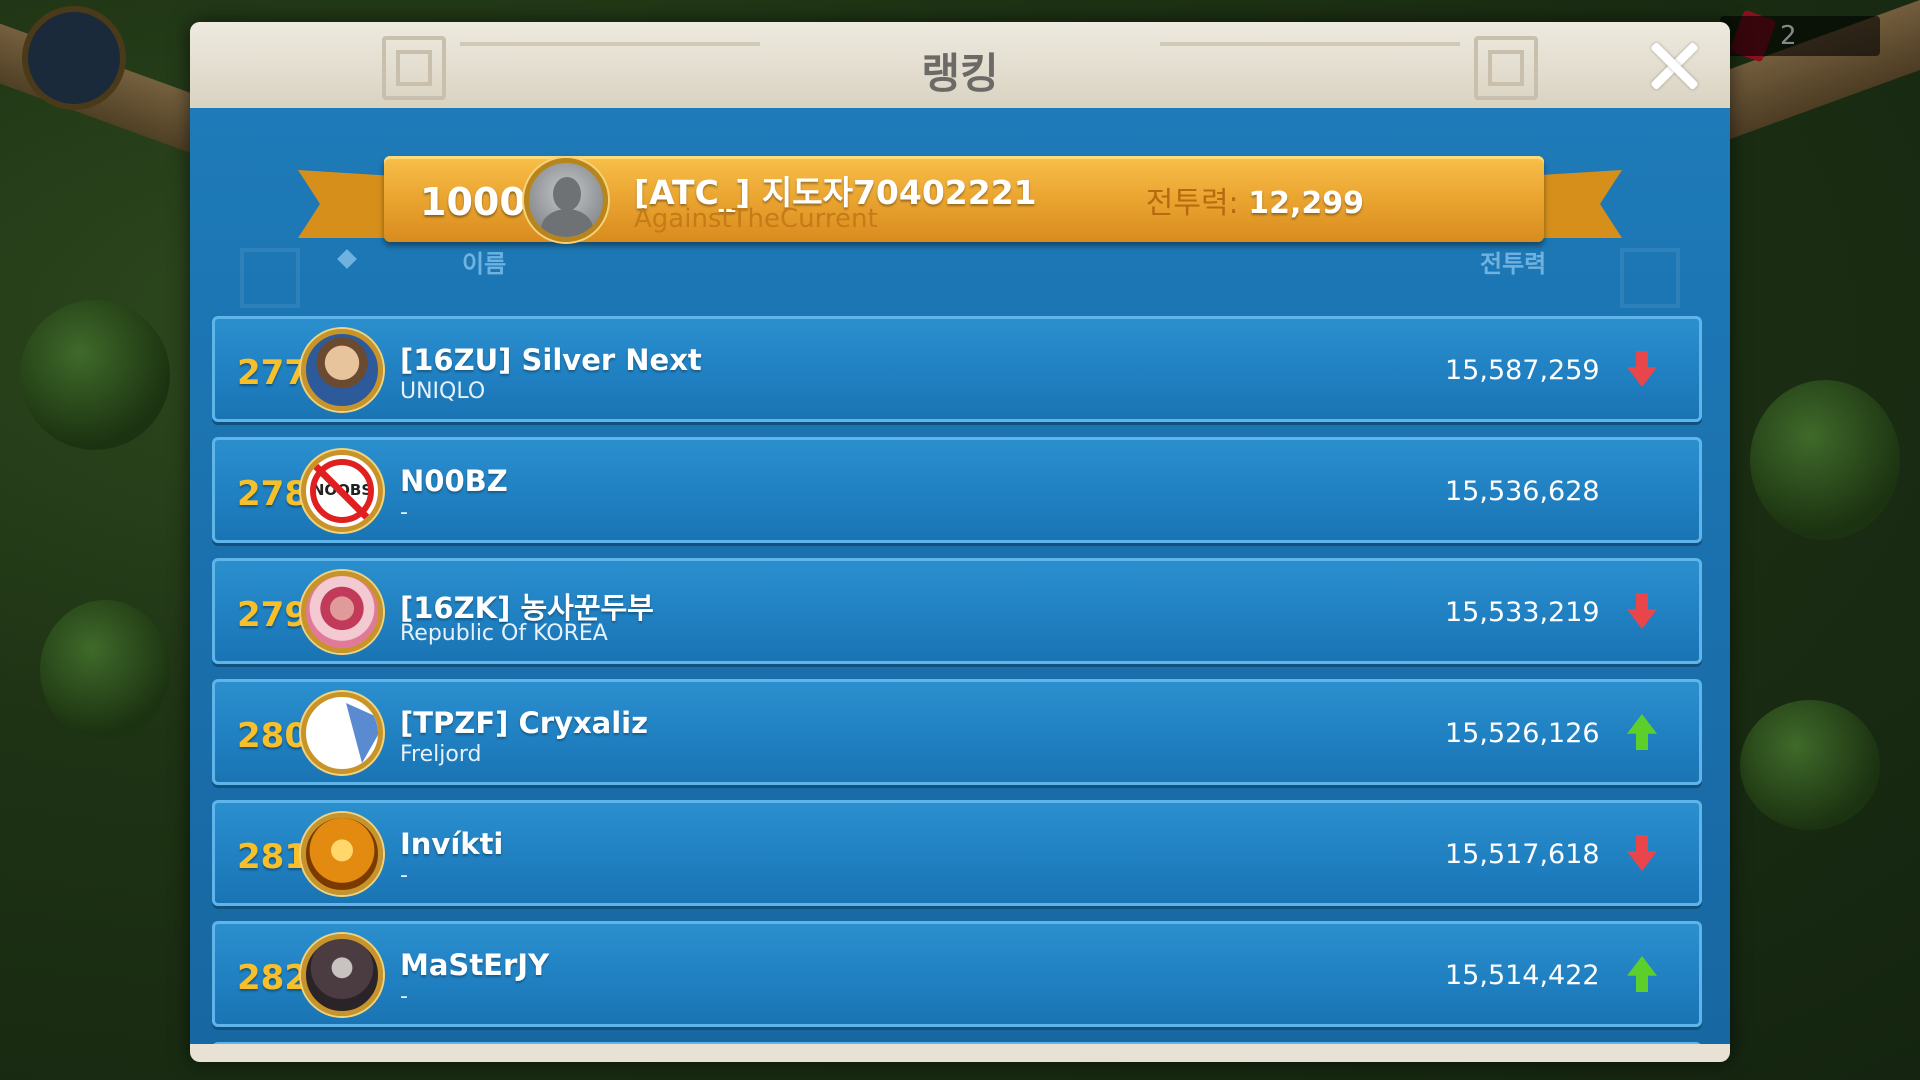  I want to click on row-player-name: MaStErJY, so click(475, 965).